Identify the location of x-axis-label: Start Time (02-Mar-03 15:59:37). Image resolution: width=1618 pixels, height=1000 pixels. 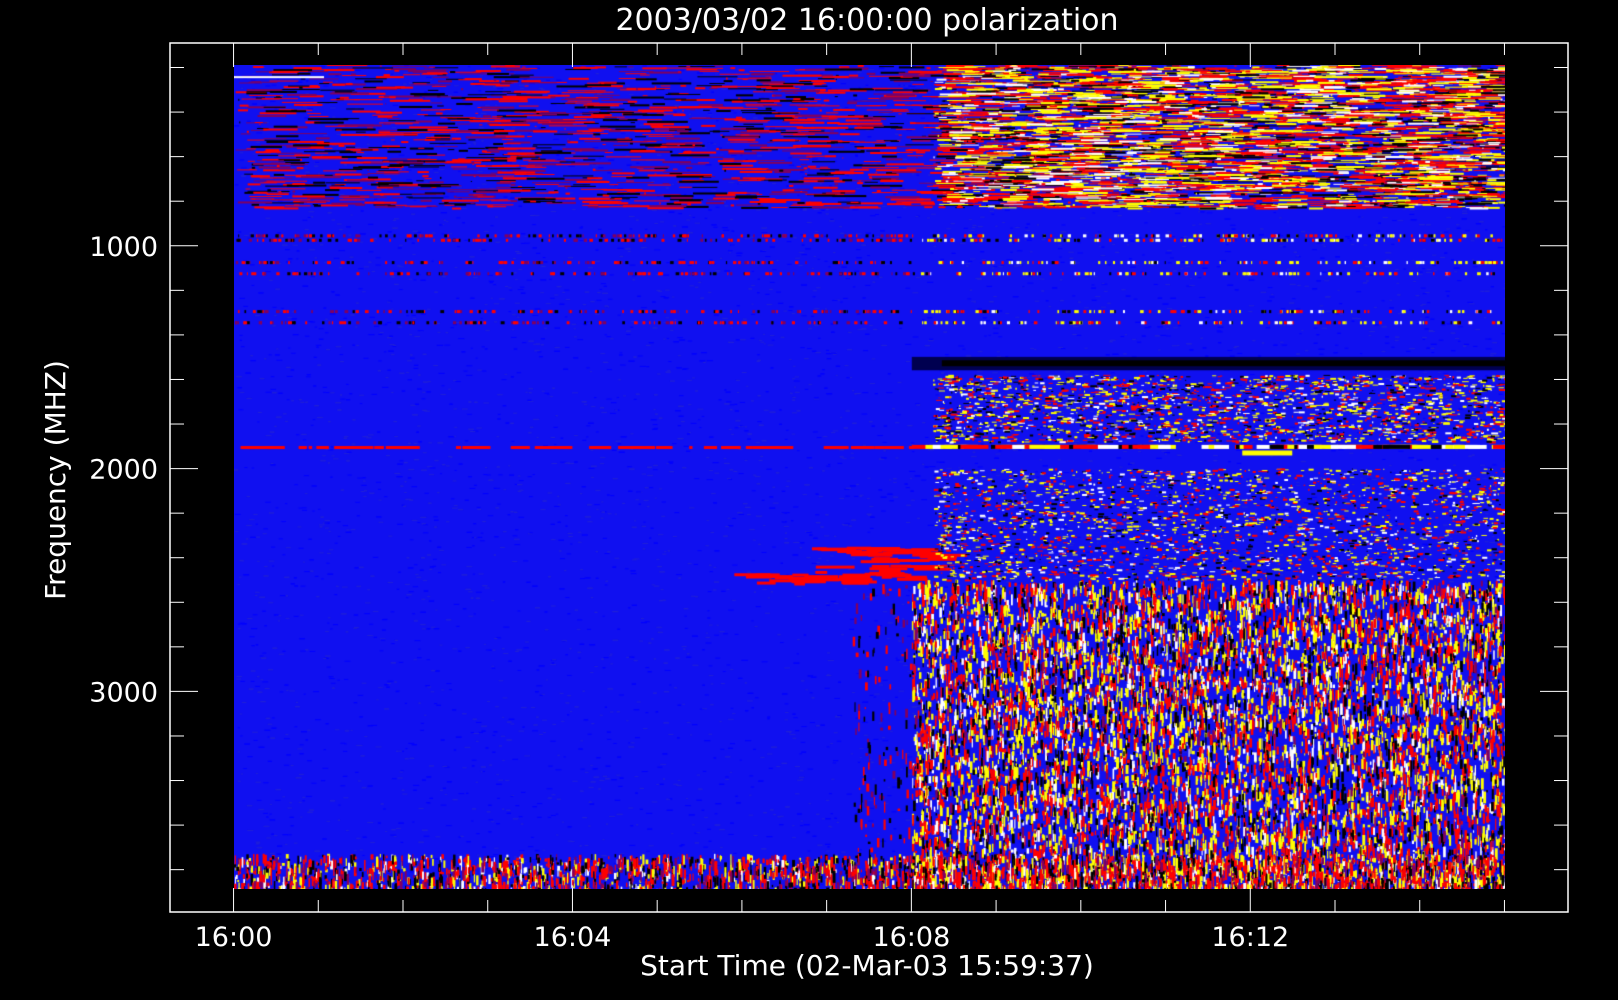
(867, 965).